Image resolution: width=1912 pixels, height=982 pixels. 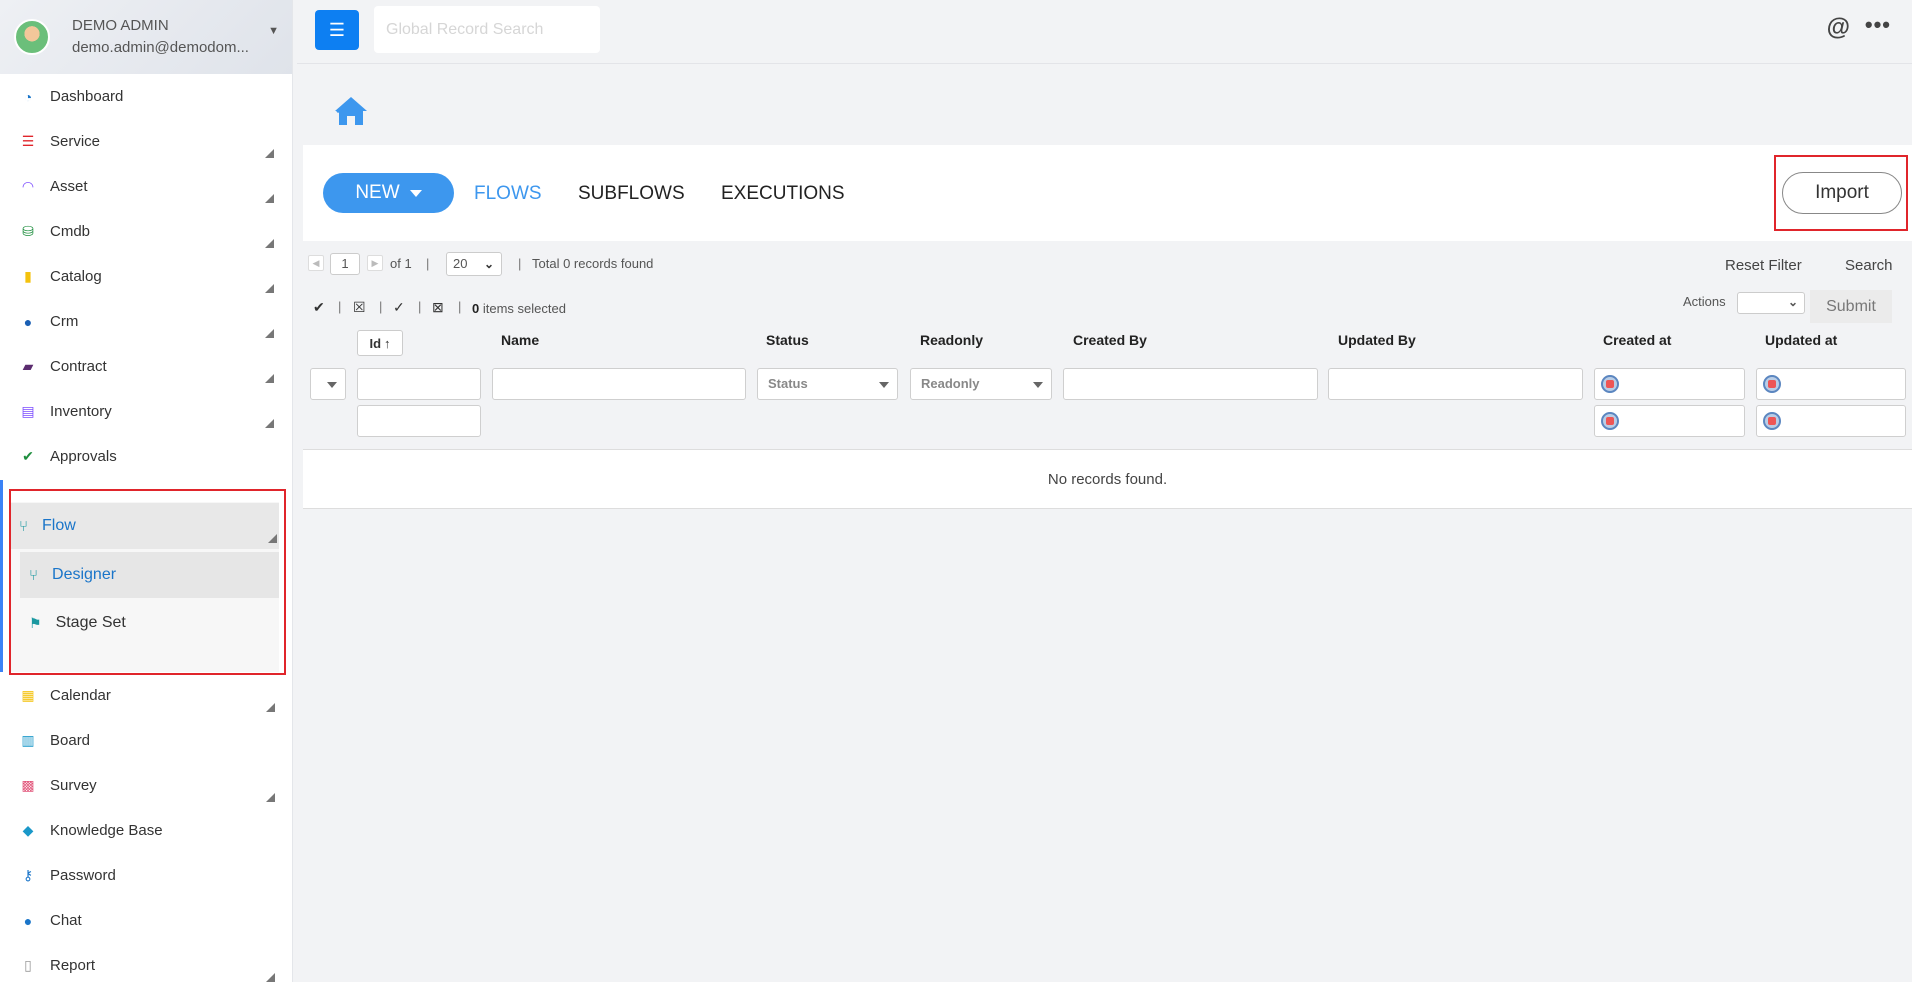 I want to click on selected-count-label: items selected, so click(x=522, y=308).